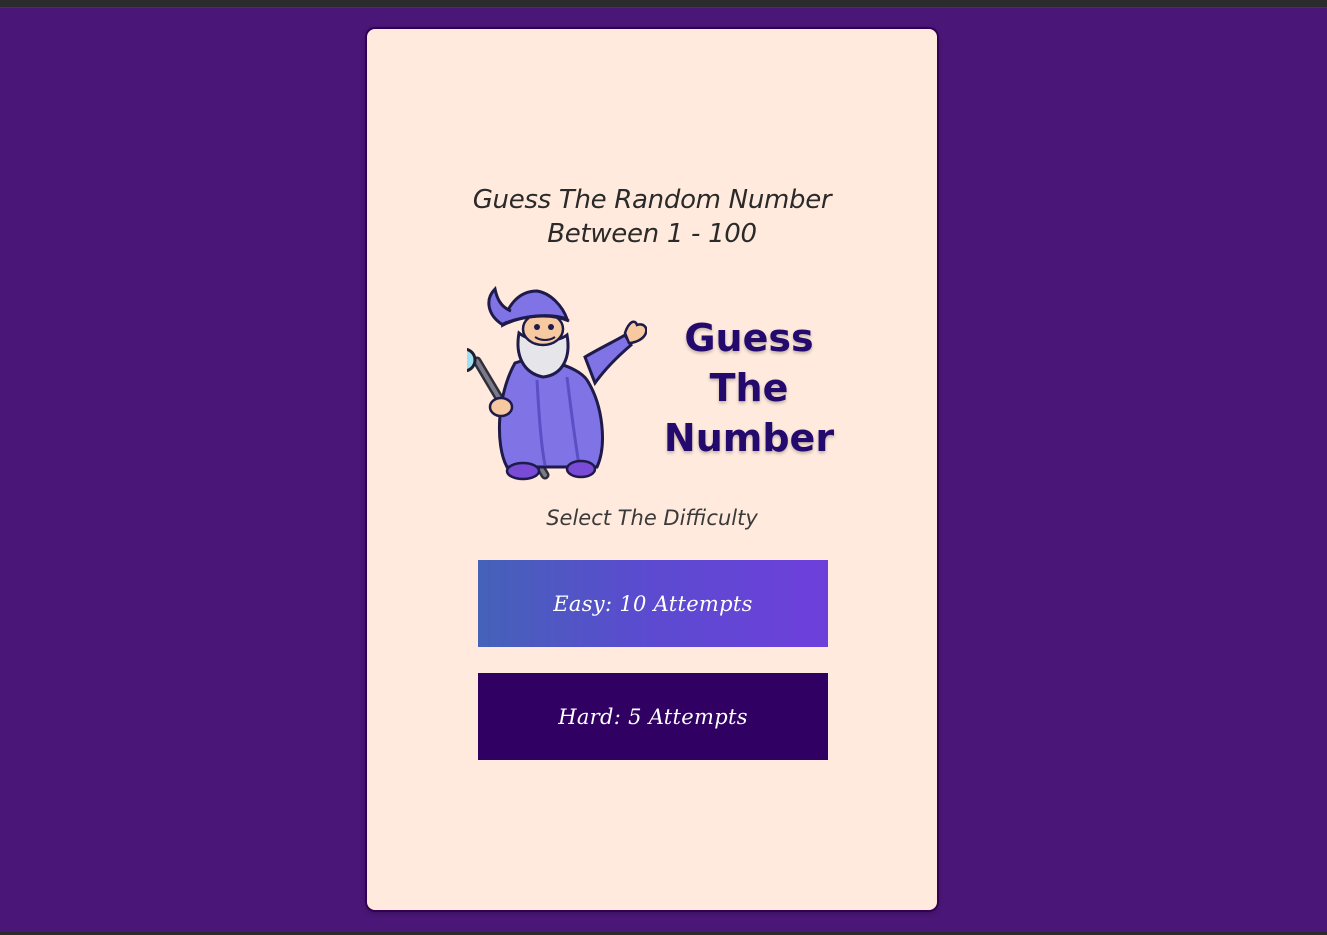  I want to click on hero-section: Guess The Number, so click(657, 387).